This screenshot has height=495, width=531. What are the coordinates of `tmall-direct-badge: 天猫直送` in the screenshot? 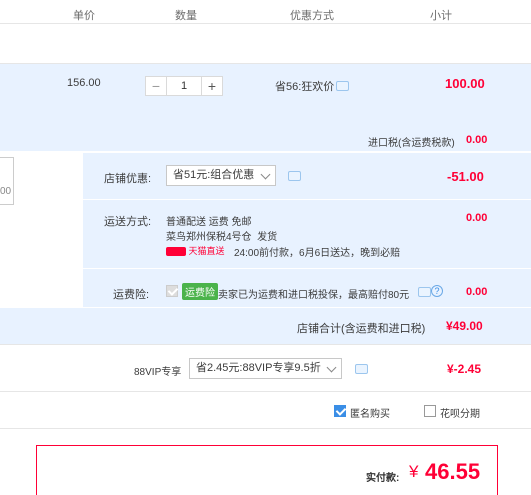 It's located at (195, 250).